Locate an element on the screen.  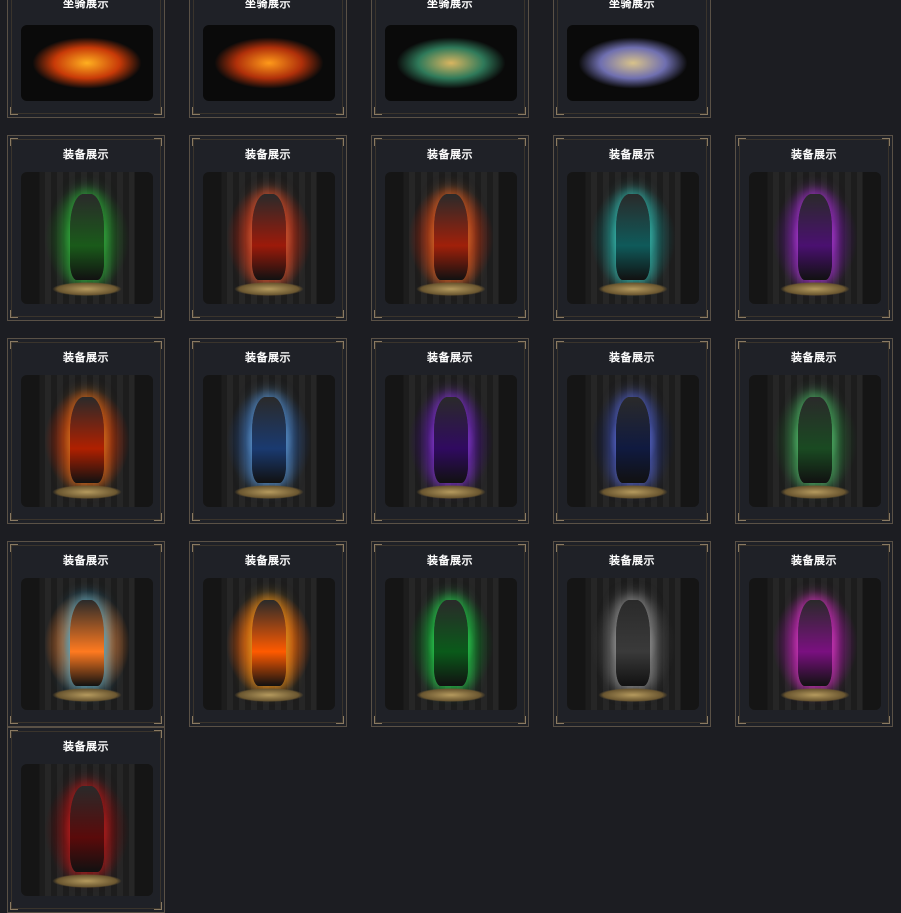
armor-green-dragon-image is located at coordinates (87, 238).